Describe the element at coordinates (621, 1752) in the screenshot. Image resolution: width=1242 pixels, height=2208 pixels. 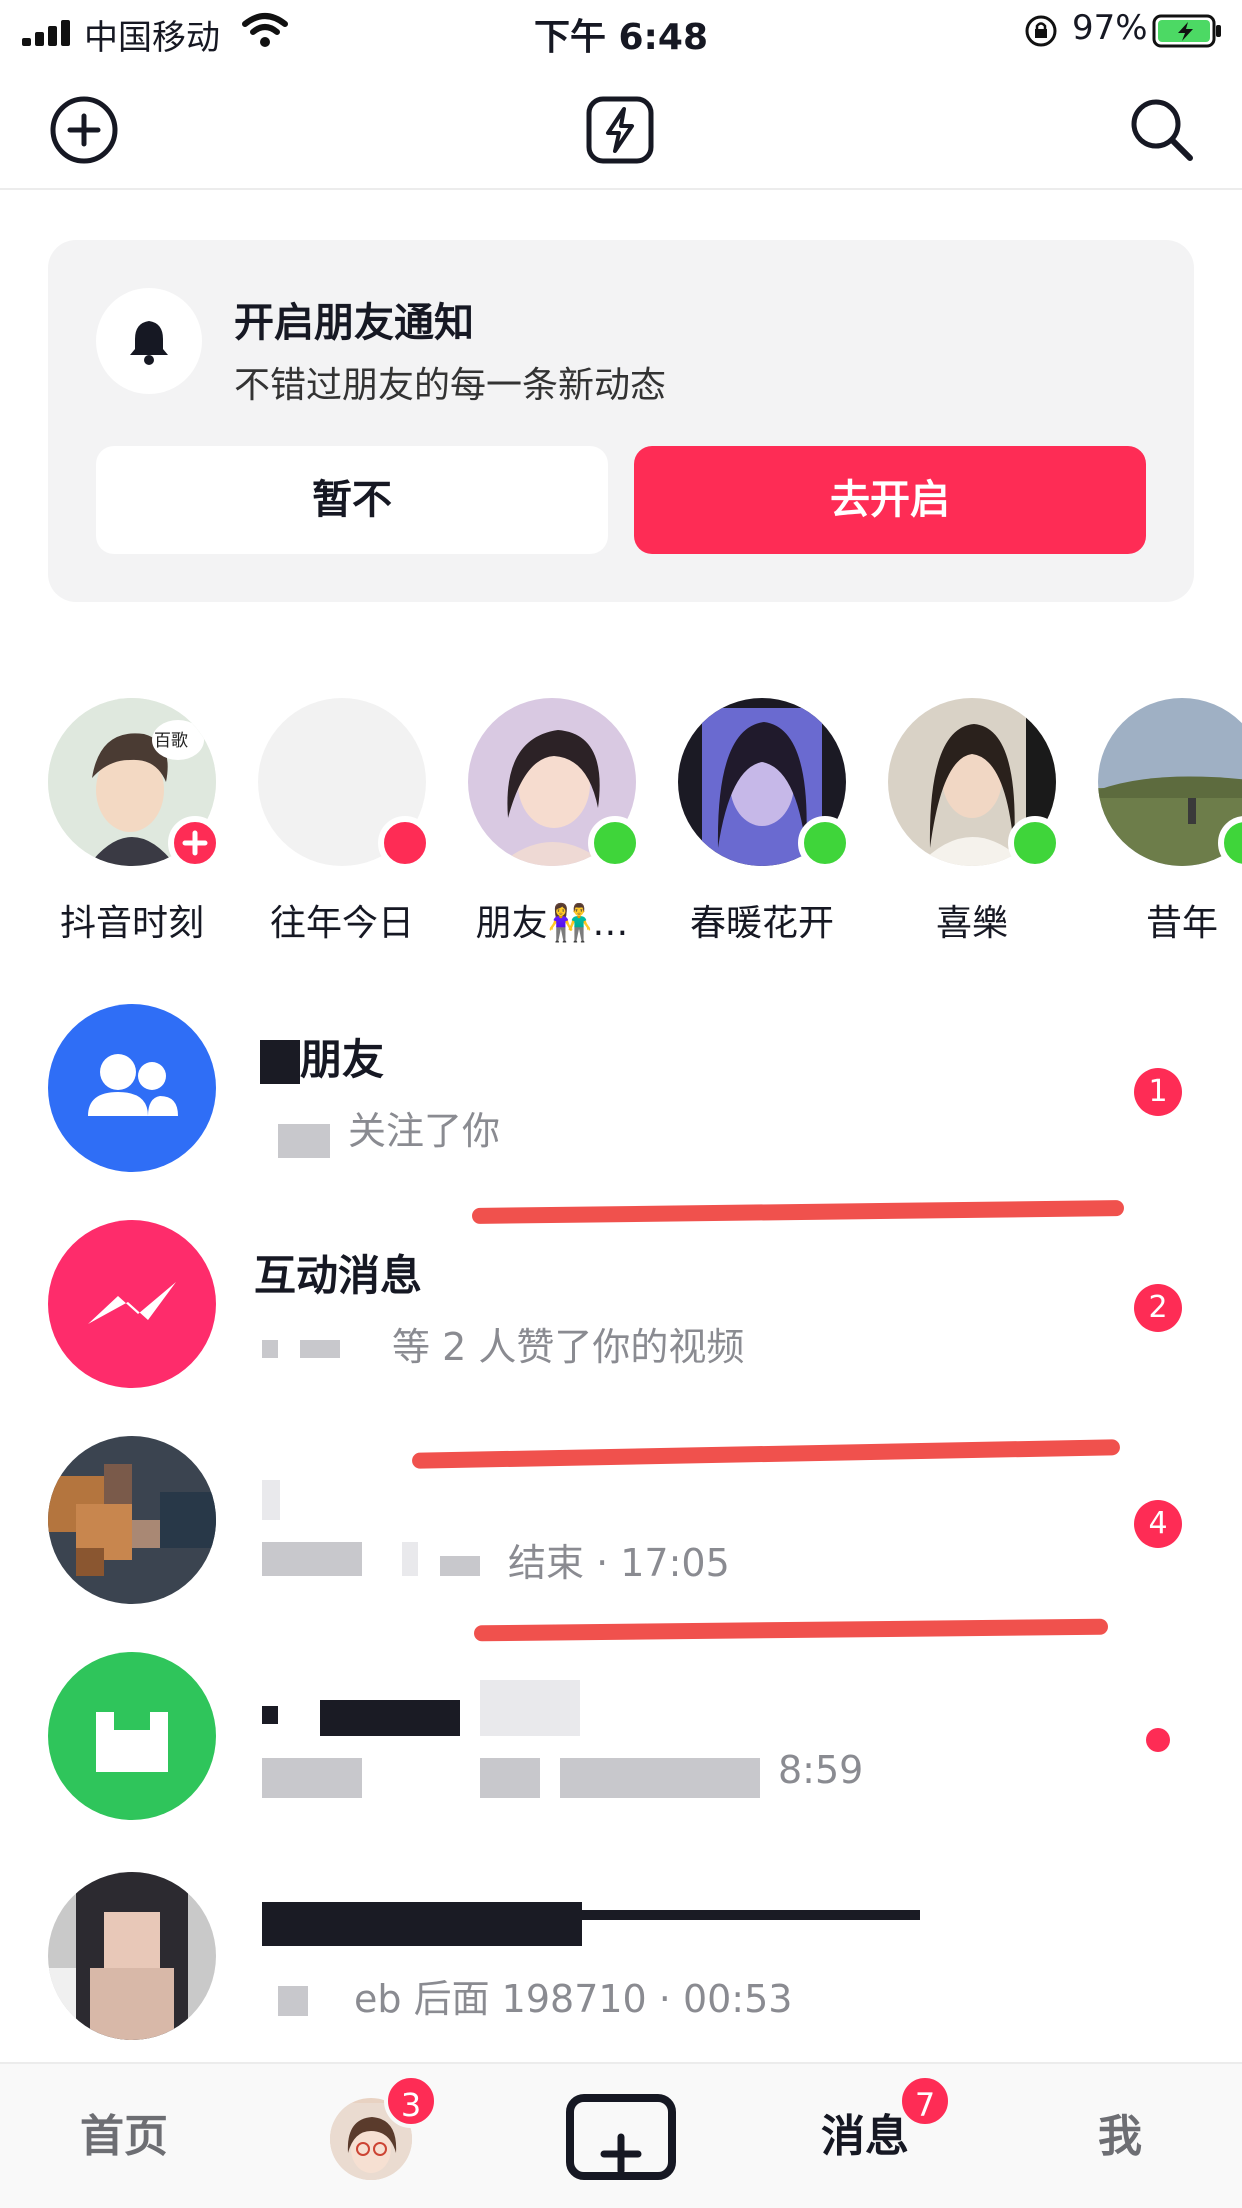
I see `message-row: 8:59` at that location.